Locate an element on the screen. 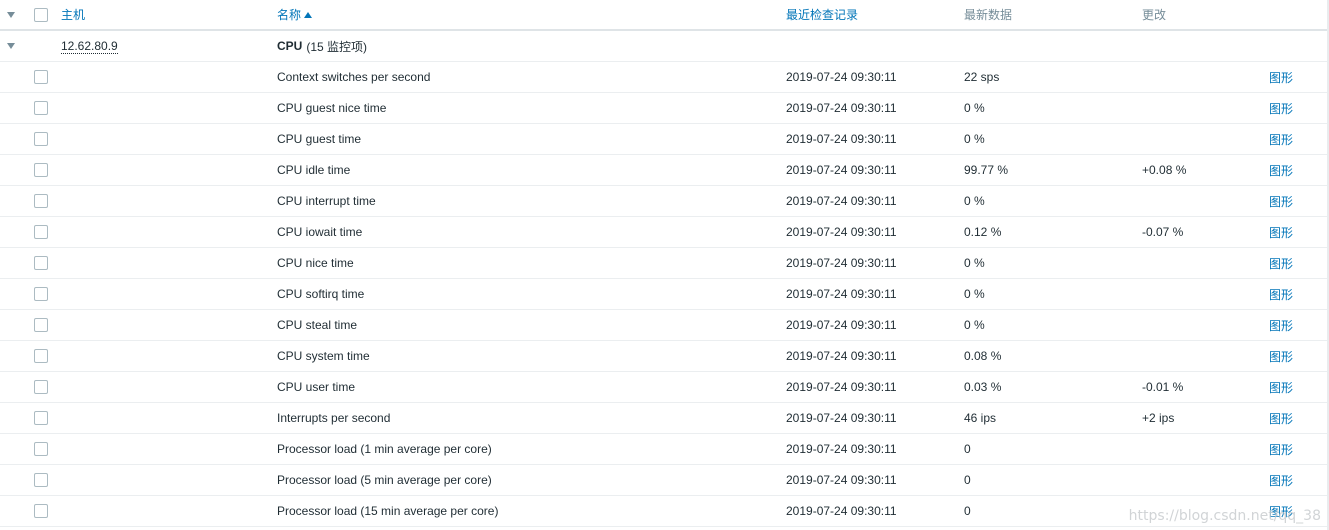 The height and width of the screenshot is (530, 1329). item-latest-data: 0.03 % is located at coordinates (982, 387).